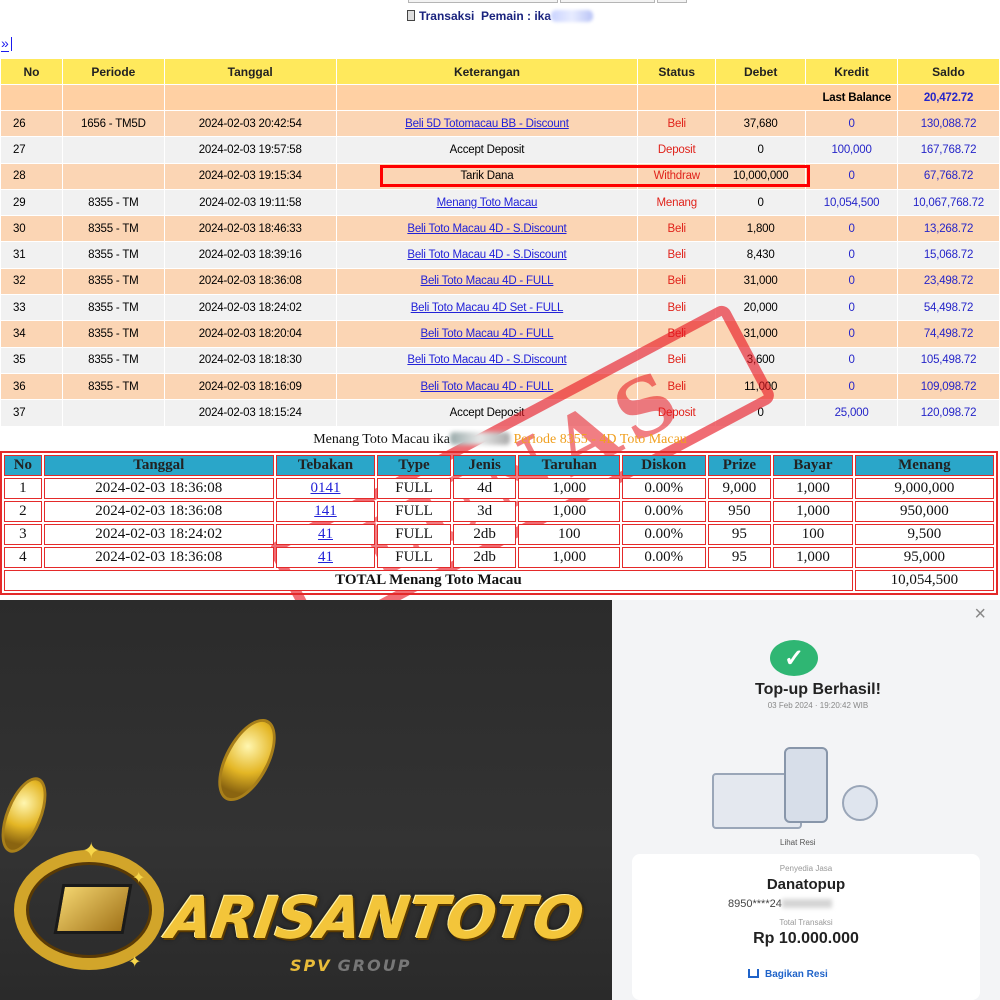 The width and height of the screenshot is (1000, 1000). I want to click on win-cell-jenis: 3d, so click(484, 511).